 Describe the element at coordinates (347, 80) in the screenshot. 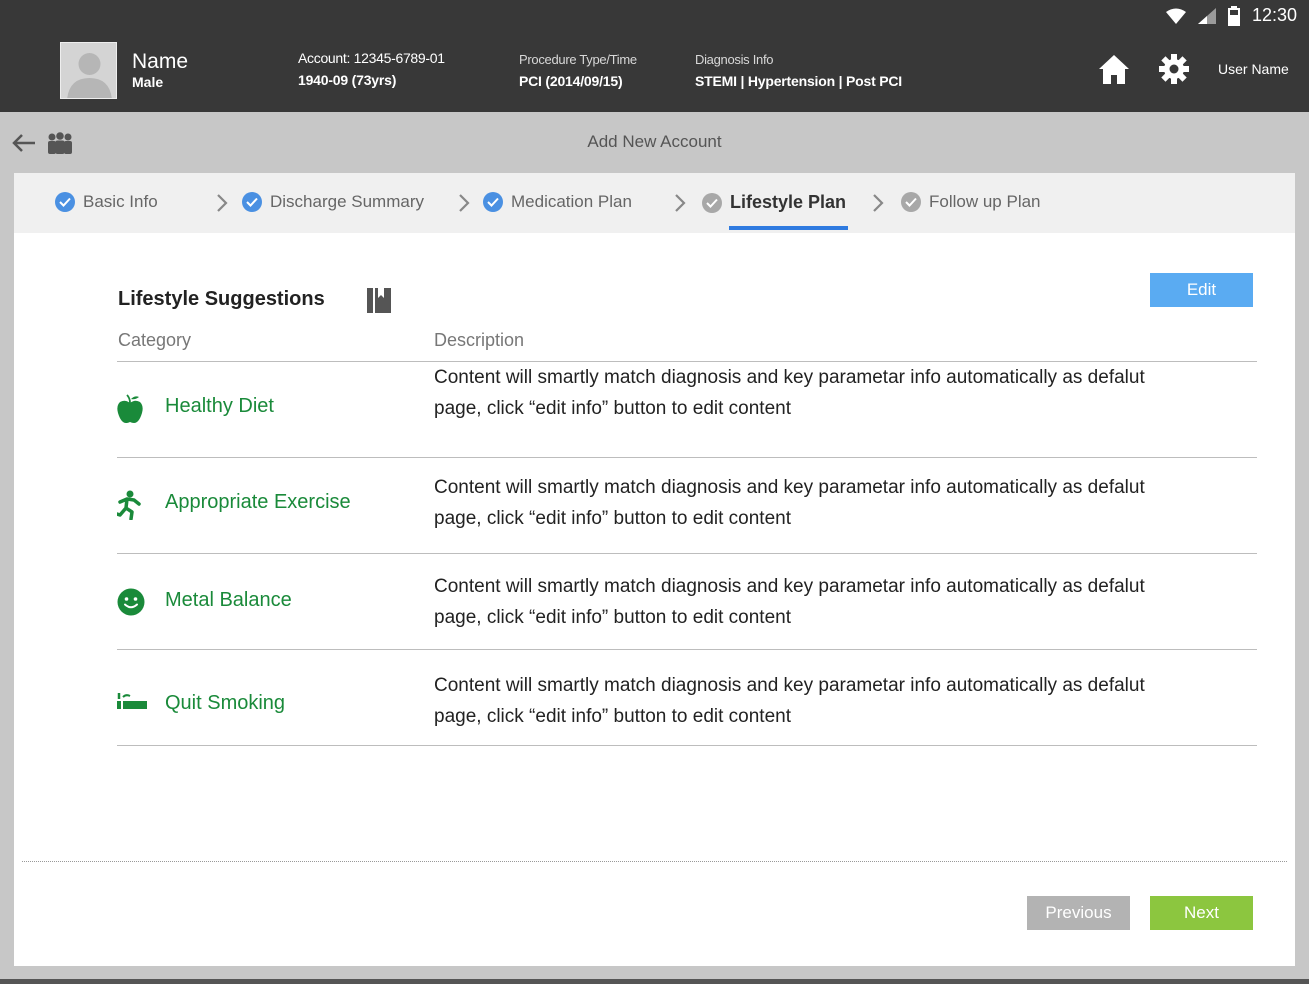

I see `birth-date: 1940-09 (73yrs)` at that location.